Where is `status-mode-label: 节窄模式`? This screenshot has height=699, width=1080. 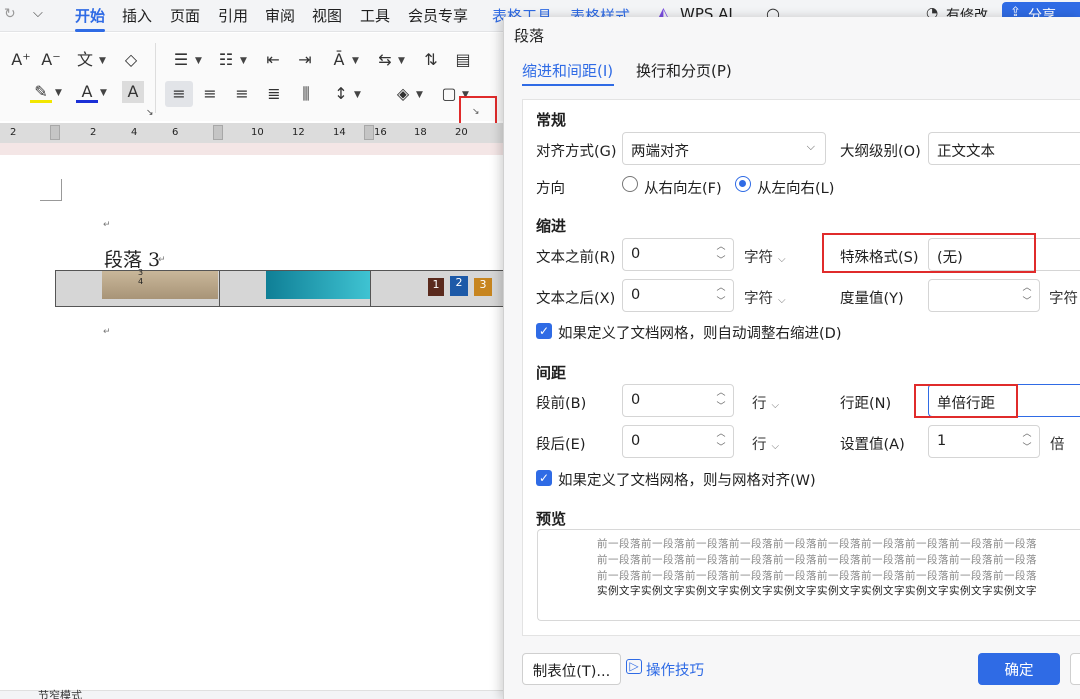
status-mode-label: 节窄模式 is located at coordinates (60, 693).